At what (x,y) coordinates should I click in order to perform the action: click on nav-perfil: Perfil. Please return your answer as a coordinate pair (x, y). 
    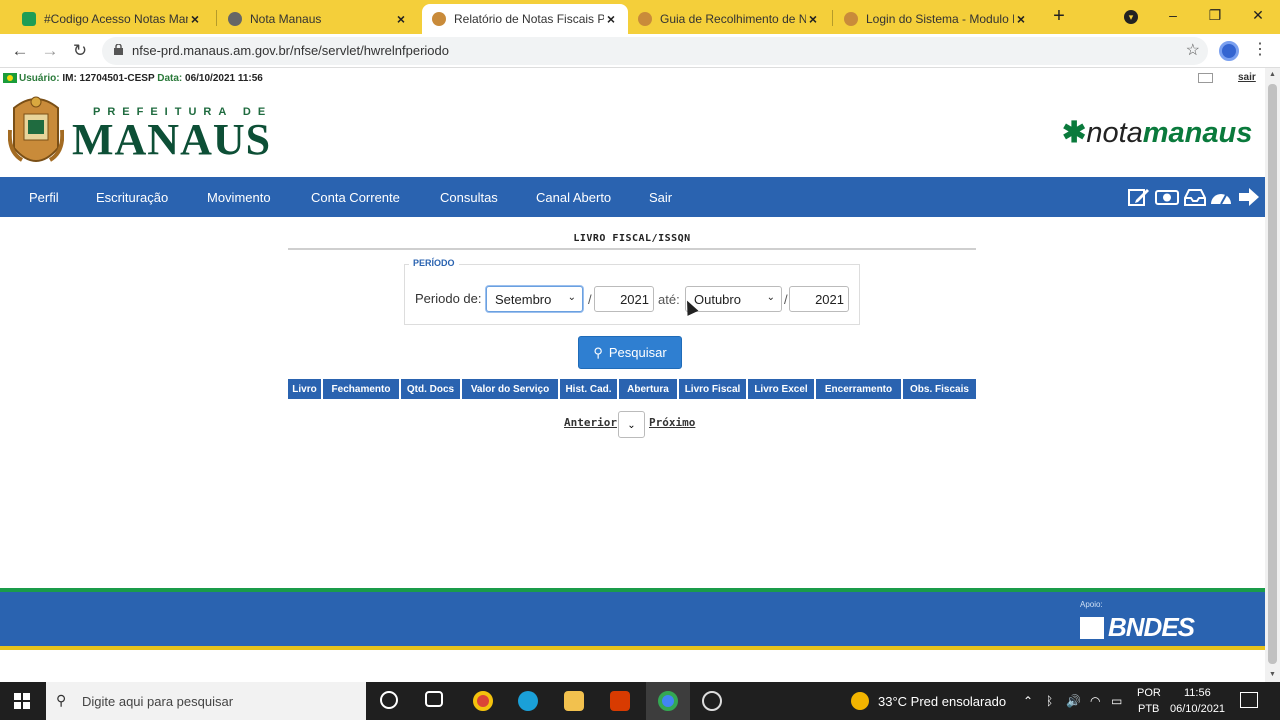
    Looking at the image, I should click on (44, 197).